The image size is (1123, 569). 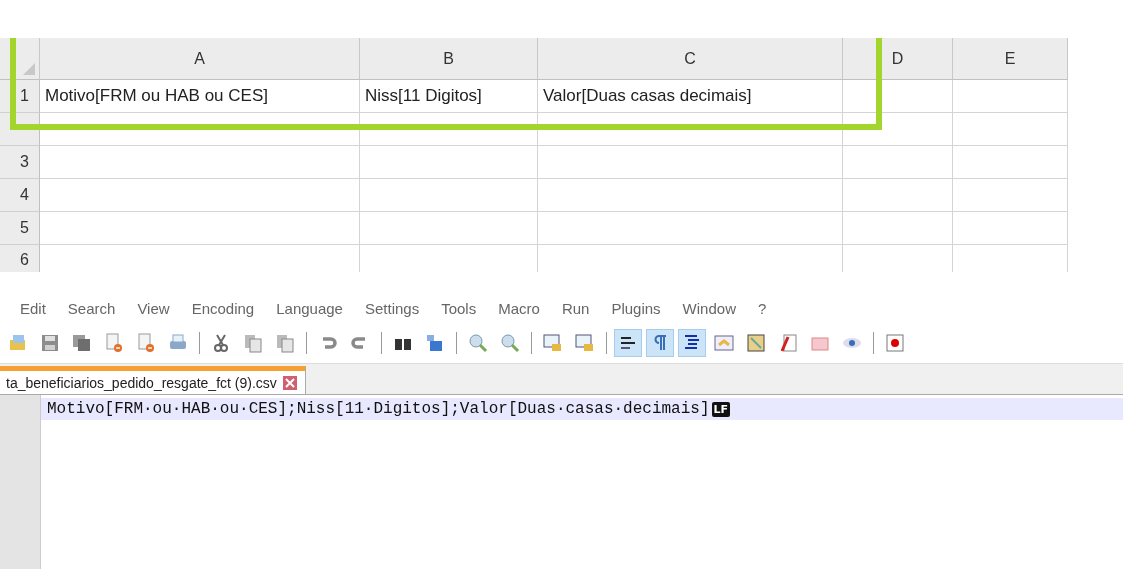 What do you see at coordinates (285, 343) in the screenshot?
I see `paste-icon` at bounding box center [285, 343].